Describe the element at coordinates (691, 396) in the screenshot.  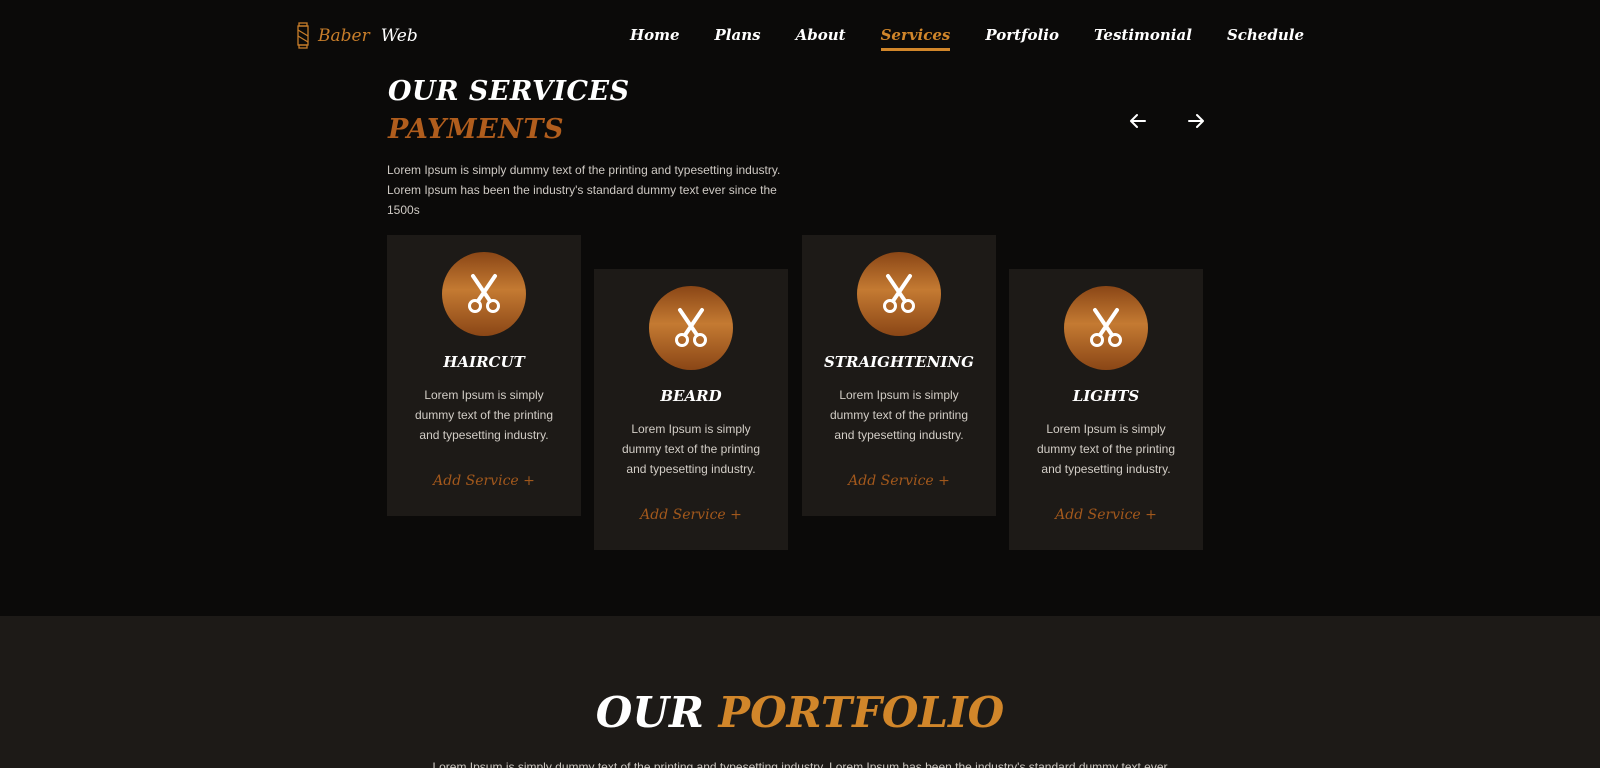
I see `service-card-title: BEARD` at that location.